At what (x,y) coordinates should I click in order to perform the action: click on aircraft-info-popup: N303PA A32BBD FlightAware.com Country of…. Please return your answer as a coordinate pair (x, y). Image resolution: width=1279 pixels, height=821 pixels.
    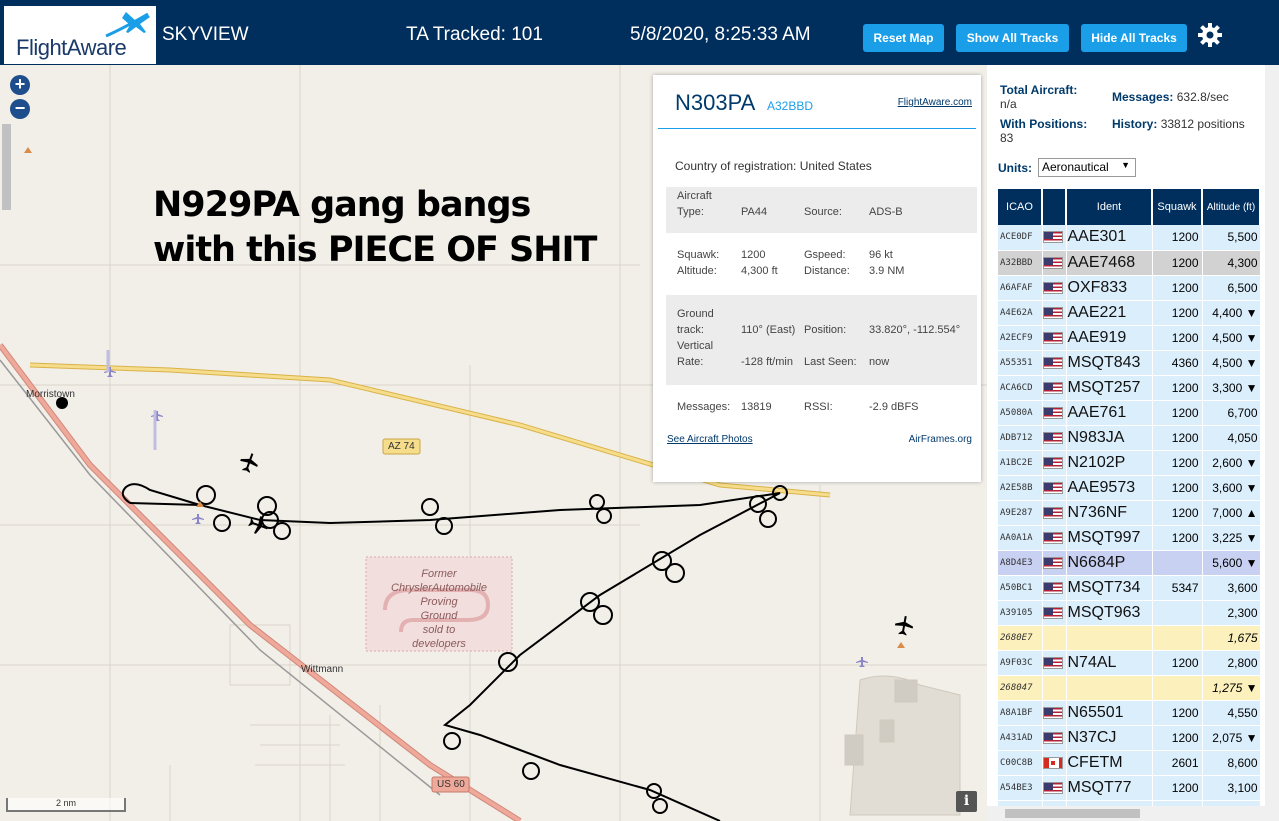
    Looking at the image, I should click on (817, 278).